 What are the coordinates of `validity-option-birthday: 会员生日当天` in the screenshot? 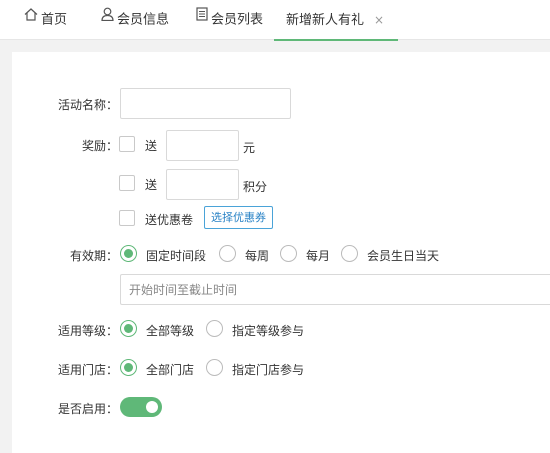 It's located at (403, 256).